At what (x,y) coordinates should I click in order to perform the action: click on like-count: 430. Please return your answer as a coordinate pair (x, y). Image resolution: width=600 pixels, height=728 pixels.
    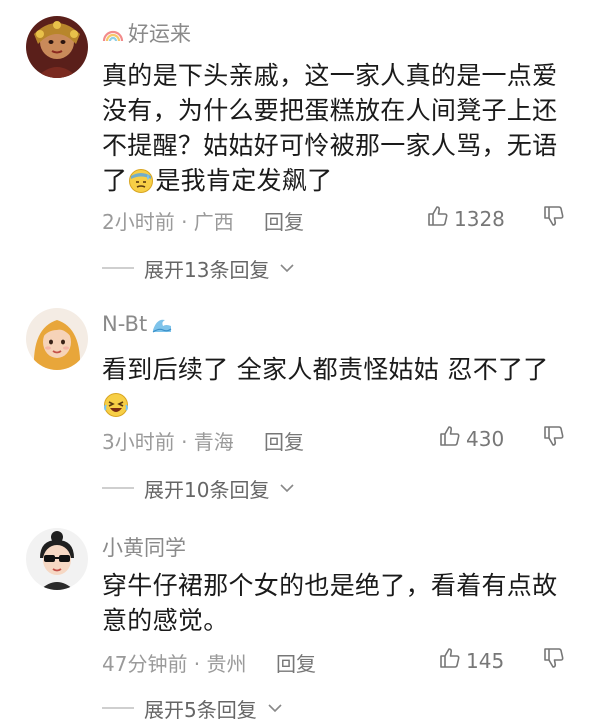
    Looking at the image, I should click on (485, 438).